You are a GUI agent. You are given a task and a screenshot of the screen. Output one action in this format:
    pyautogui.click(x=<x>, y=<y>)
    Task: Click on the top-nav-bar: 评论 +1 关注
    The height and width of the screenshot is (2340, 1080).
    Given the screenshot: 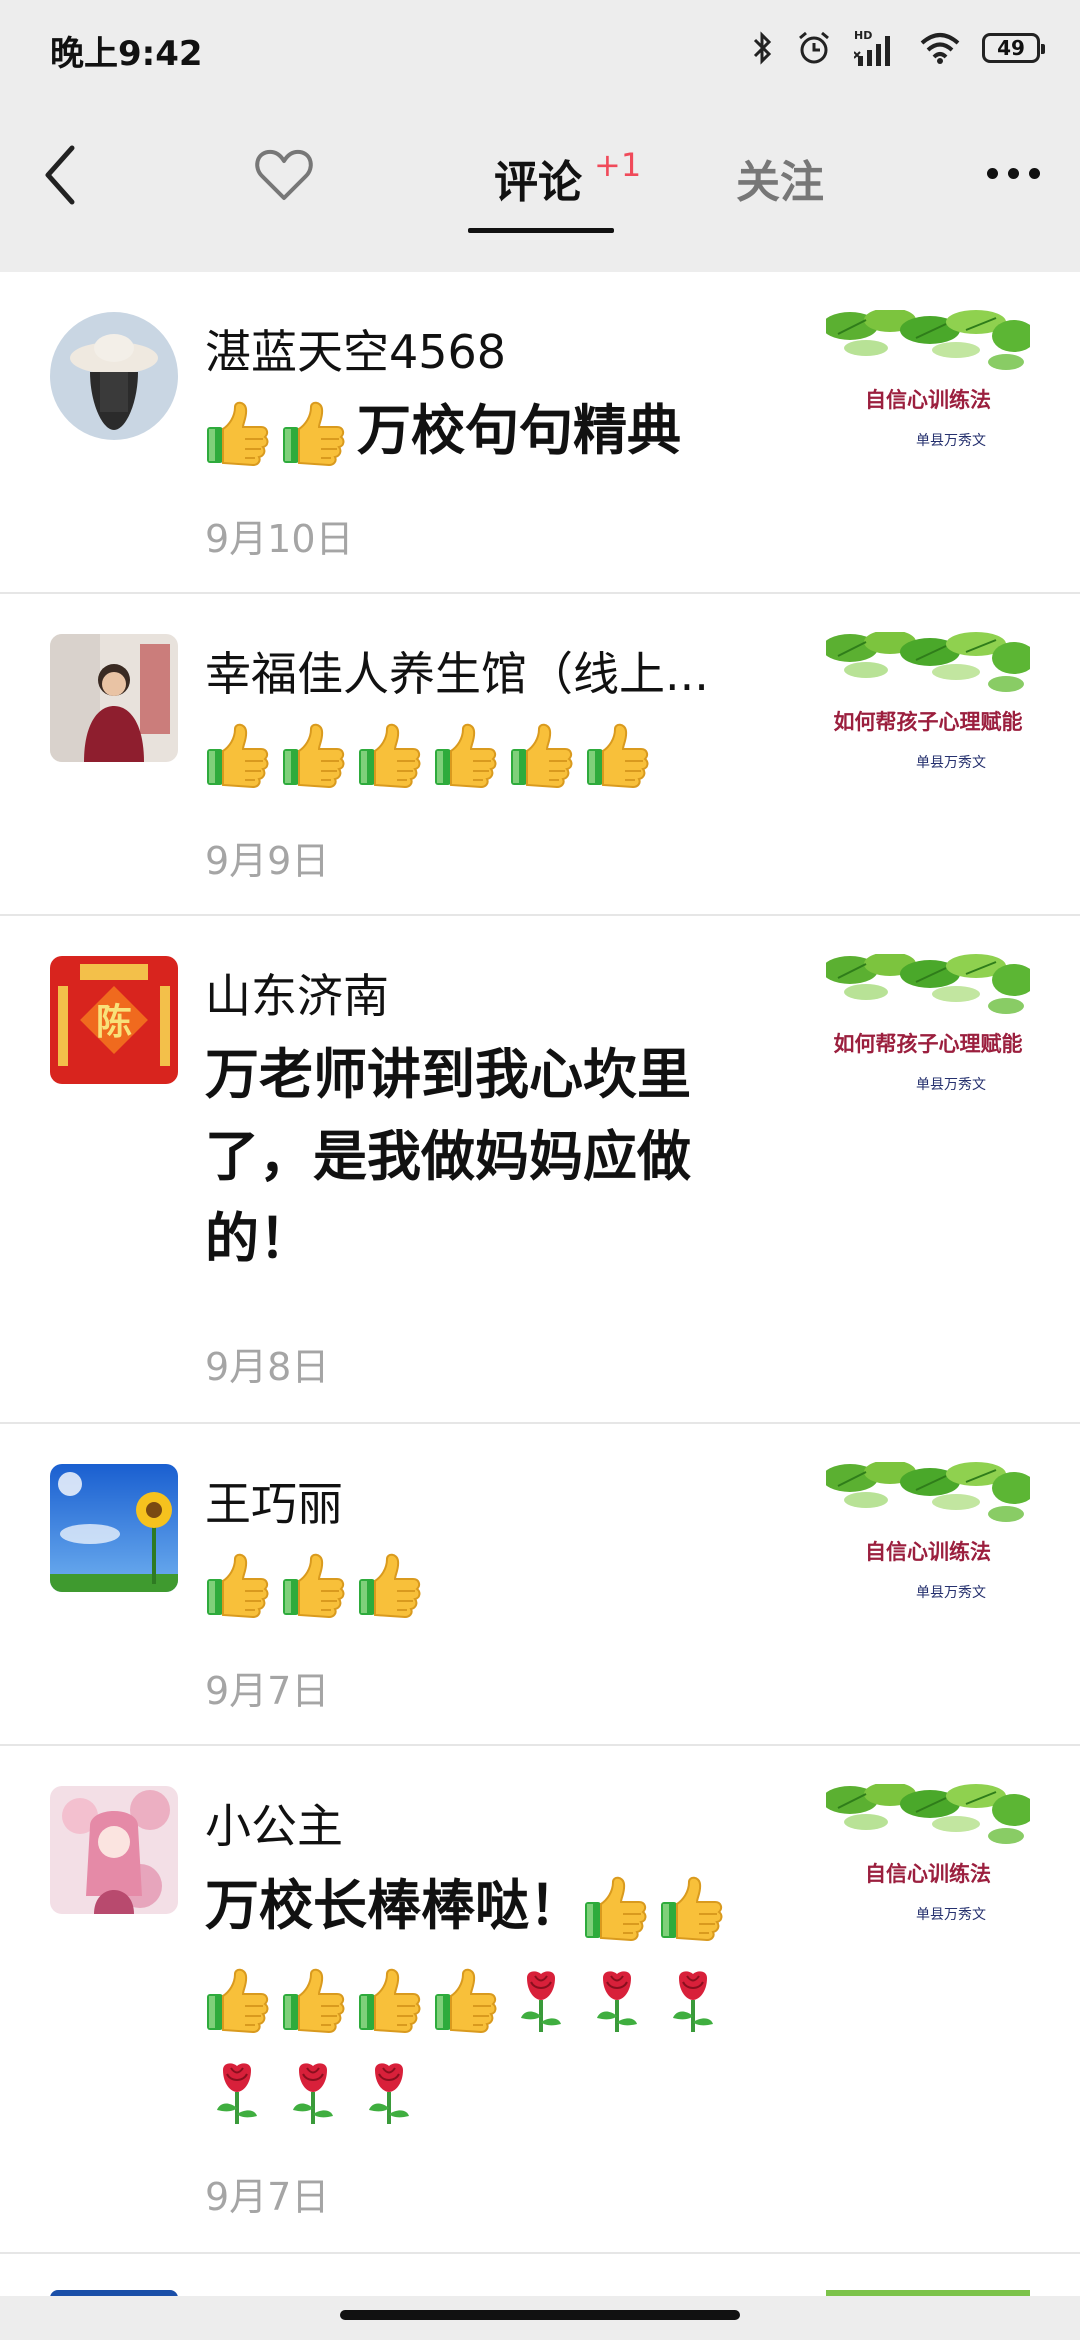 What is the action you would take?
    pyautogui.click(x=540, y=184)
    